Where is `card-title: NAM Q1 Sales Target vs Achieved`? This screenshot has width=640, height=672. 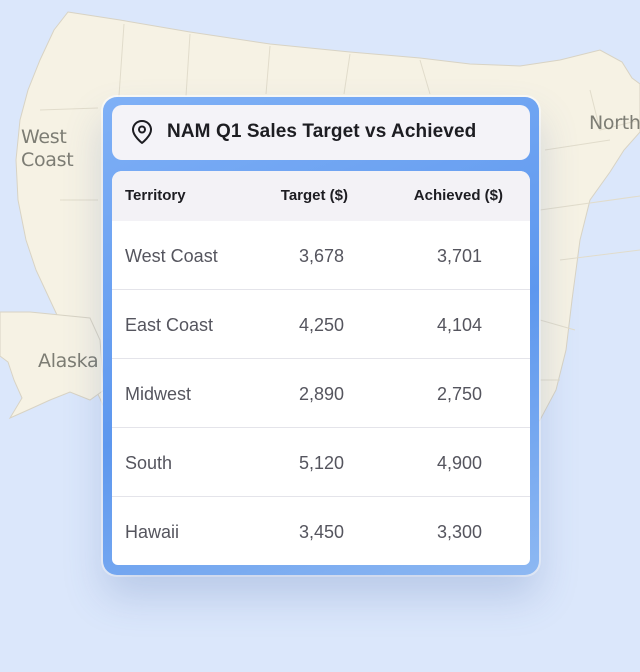
card-title: NAM Q1 Sales Target vs Achieved is located at coordinates (322, 131).